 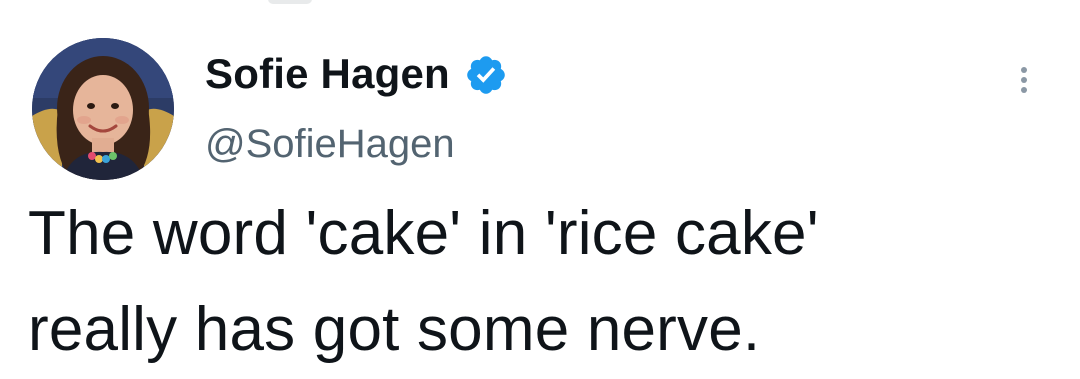 What do you see at coordinates (327, 74) in the screenshot?
I see `author-display-name: Sofie Hagen` at bounding box center [327, 74].